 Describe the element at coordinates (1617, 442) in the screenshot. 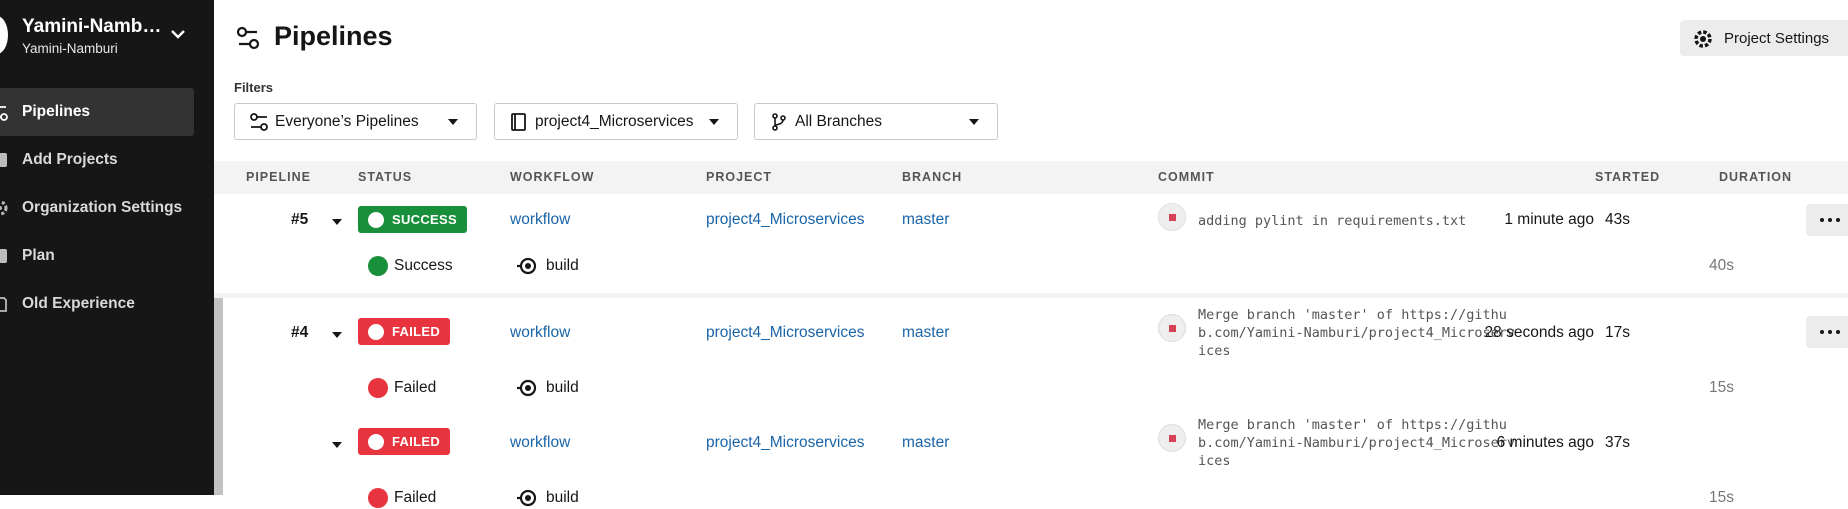

I see `duration: 37s` at that location.